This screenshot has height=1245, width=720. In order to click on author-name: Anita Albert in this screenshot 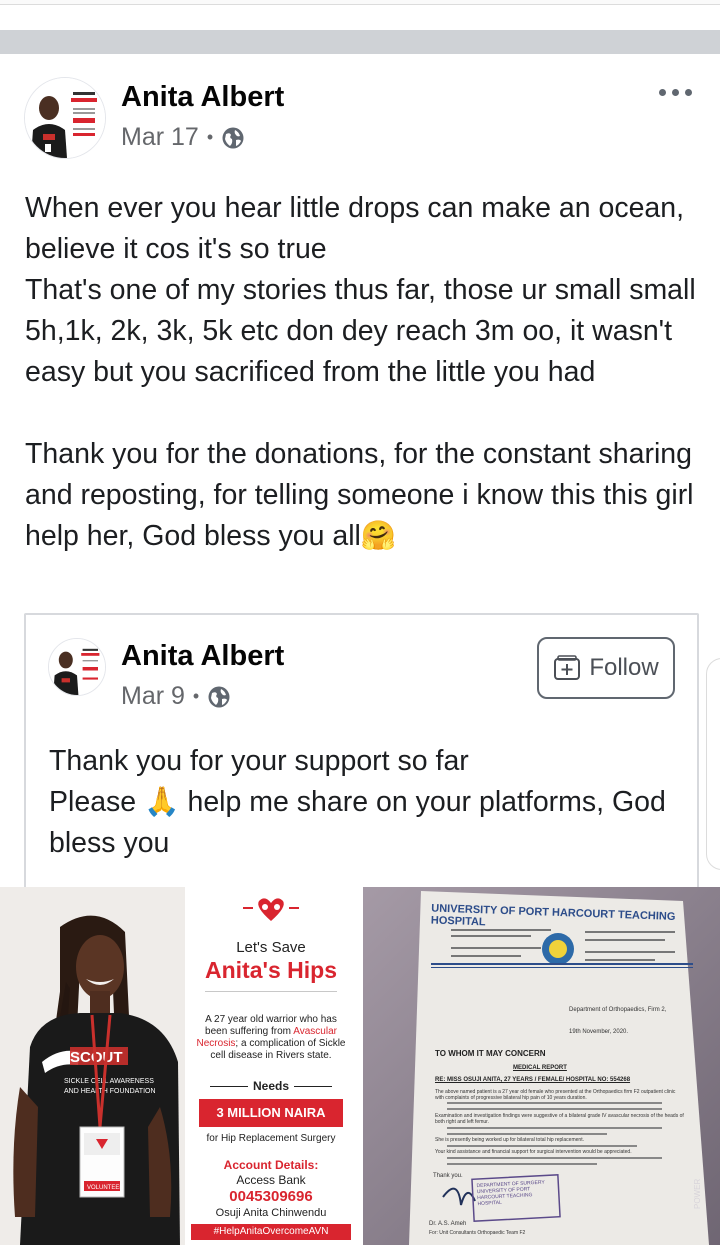, I will do `click(202, 97)`.